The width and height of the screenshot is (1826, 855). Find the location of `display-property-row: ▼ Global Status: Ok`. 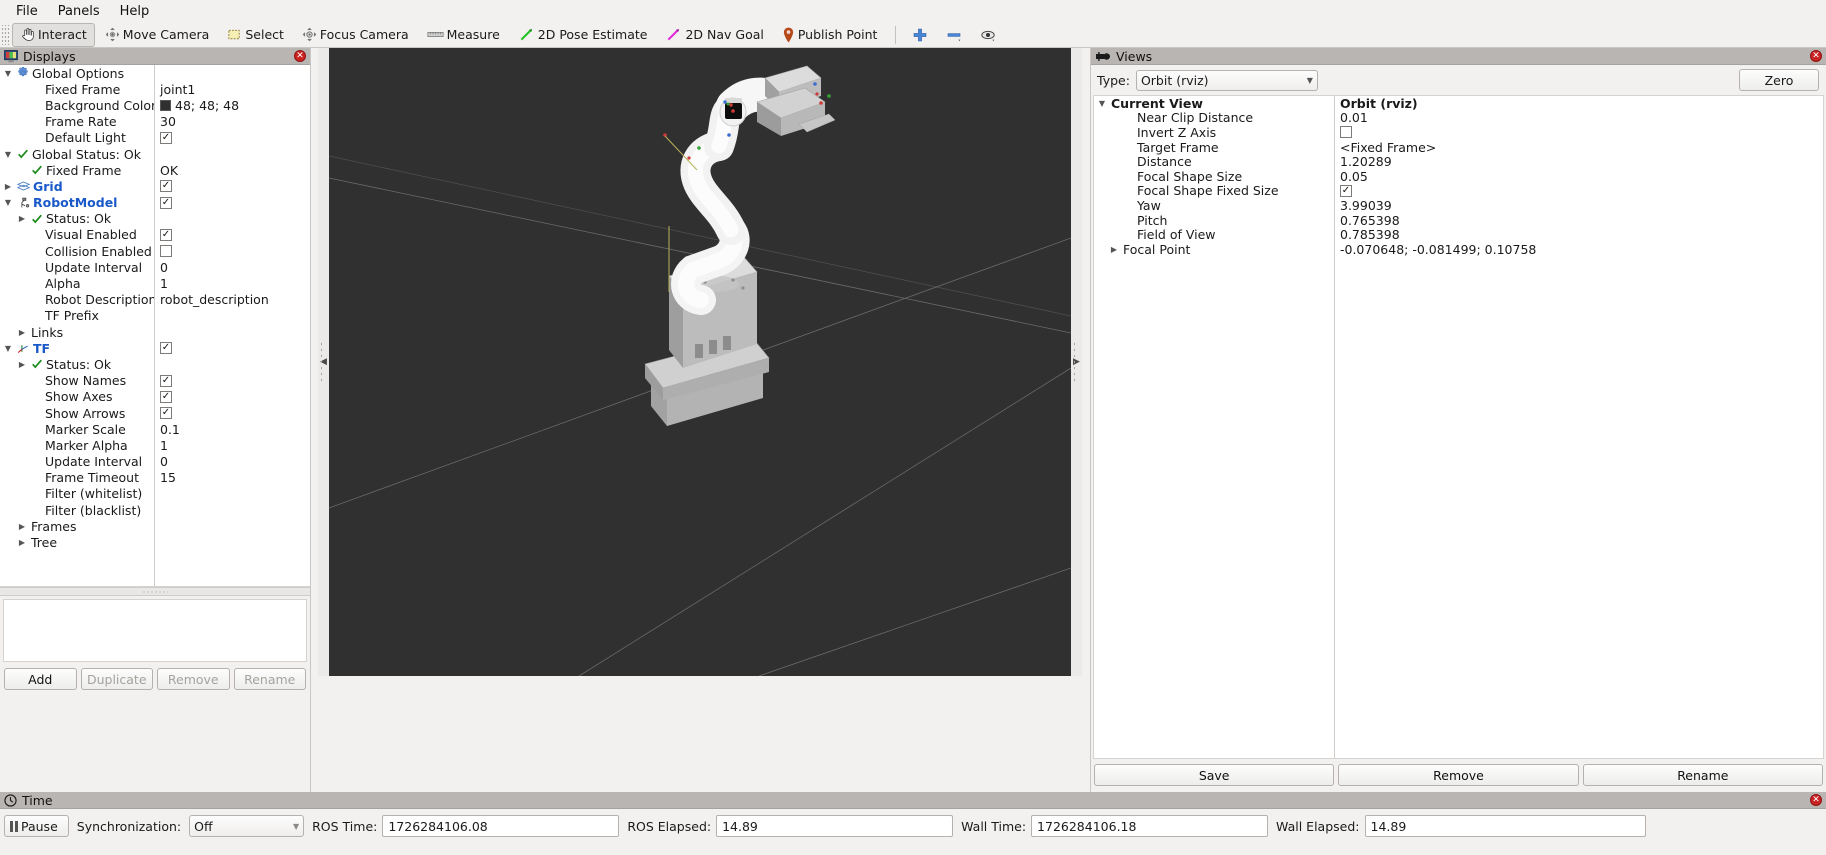

display-property-row: ▼ Global Status: Ok is located at coordinates (155, 154).